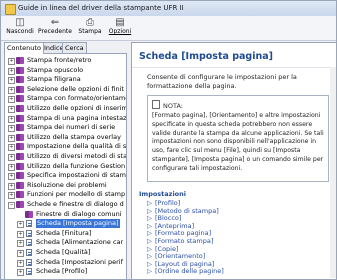  What do you see at coordinates (74, 47) in the screenshot?
I see `tab-search: Cerca` at bounding box center [74, 47].